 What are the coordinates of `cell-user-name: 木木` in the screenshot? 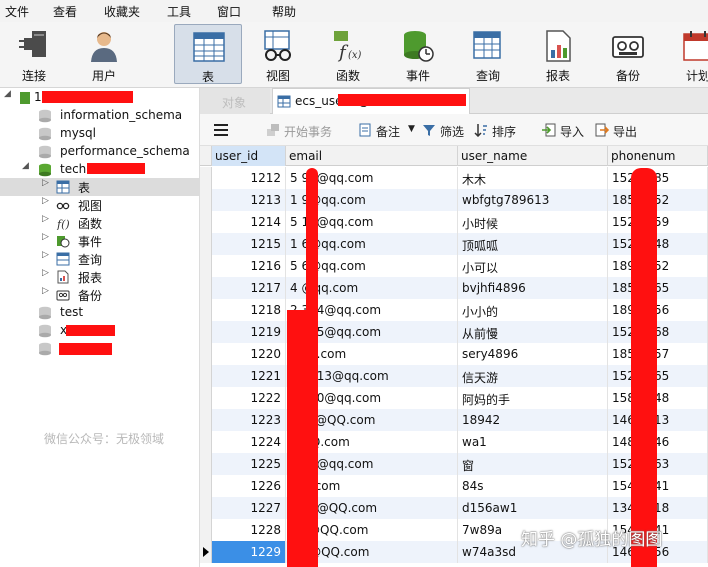 It's located at (533, 178).